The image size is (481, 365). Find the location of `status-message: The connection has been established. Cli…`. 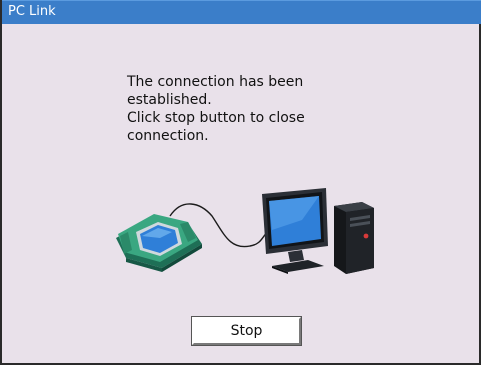

status-message: The connection has been established. Cli… is located at coordinates (247, 109).